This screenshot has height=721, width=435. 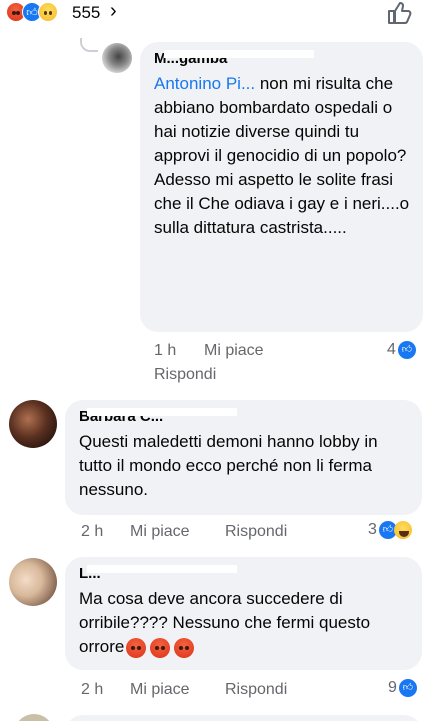 What do you see at coordinates (399, 13) in the screenshot?
I see `like-button-icon` at bounding box center [399, 13].